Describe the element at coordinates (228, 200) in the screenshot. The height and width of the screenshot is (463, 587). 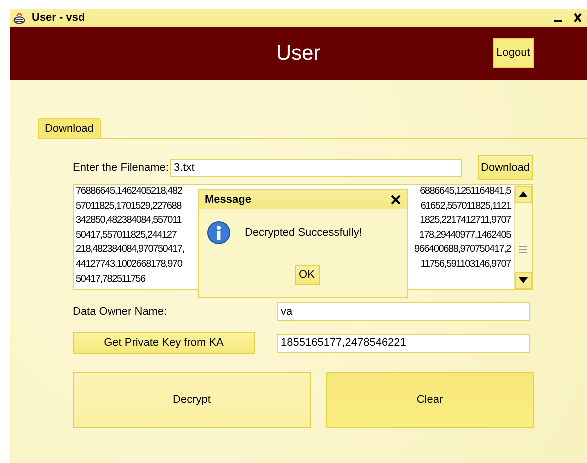
I see `dialog-title: Message` at that location.